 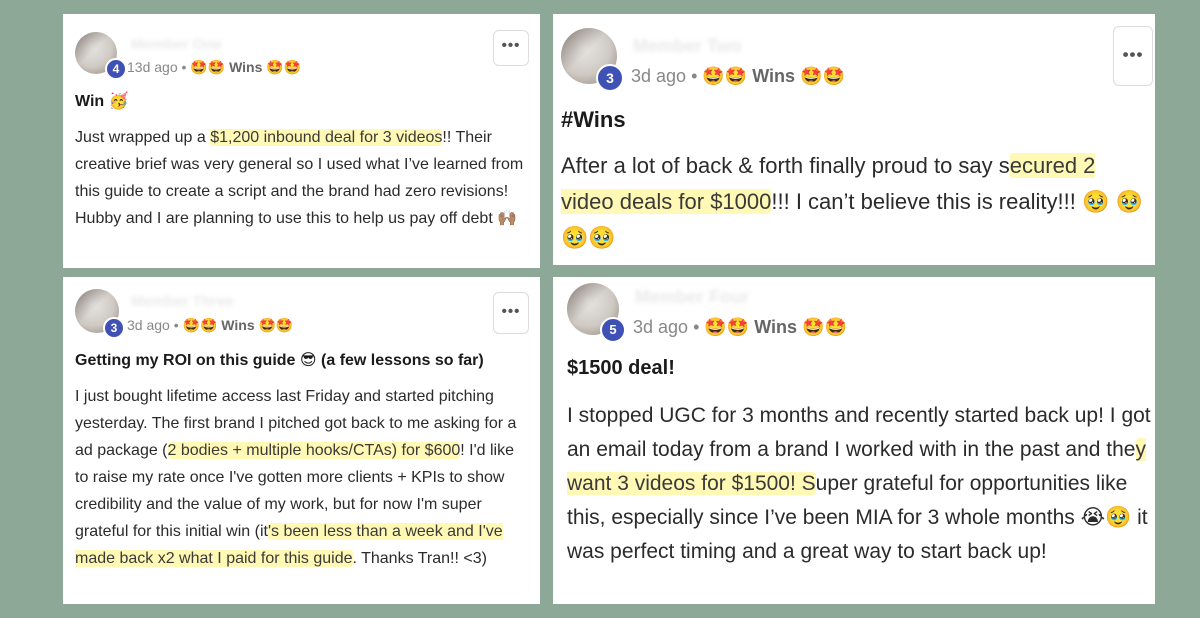 I want to click on author-name: Member Three, so click(x=182, y=301).